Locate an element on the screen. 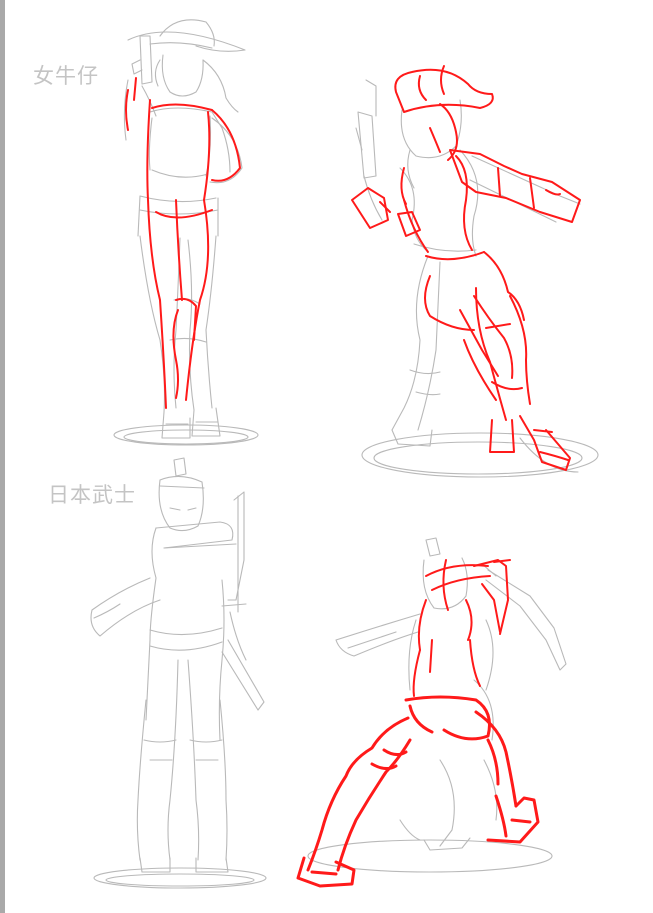 The image size is (653, 913). samurai-standing-sketch is located at coordinates (178, 673).